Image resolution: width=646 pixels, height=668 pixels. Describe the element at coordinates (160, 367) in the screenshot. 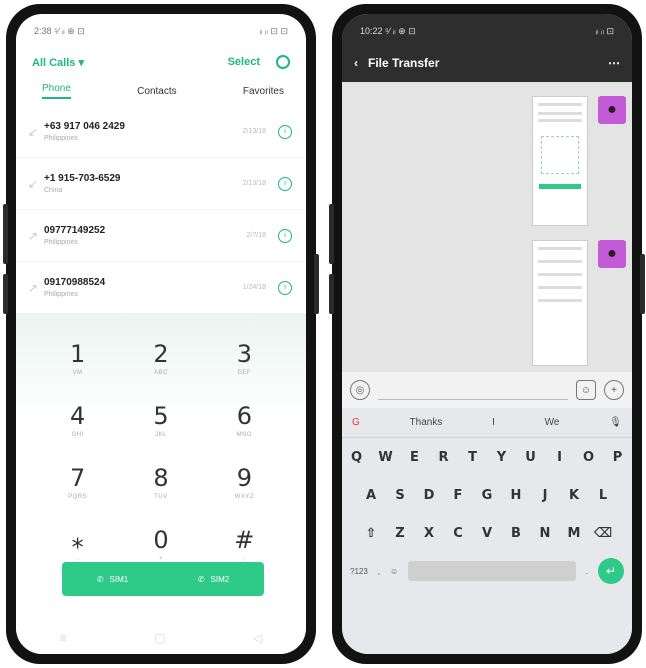

I see `dialpad-key: 2 ABC` at that location.